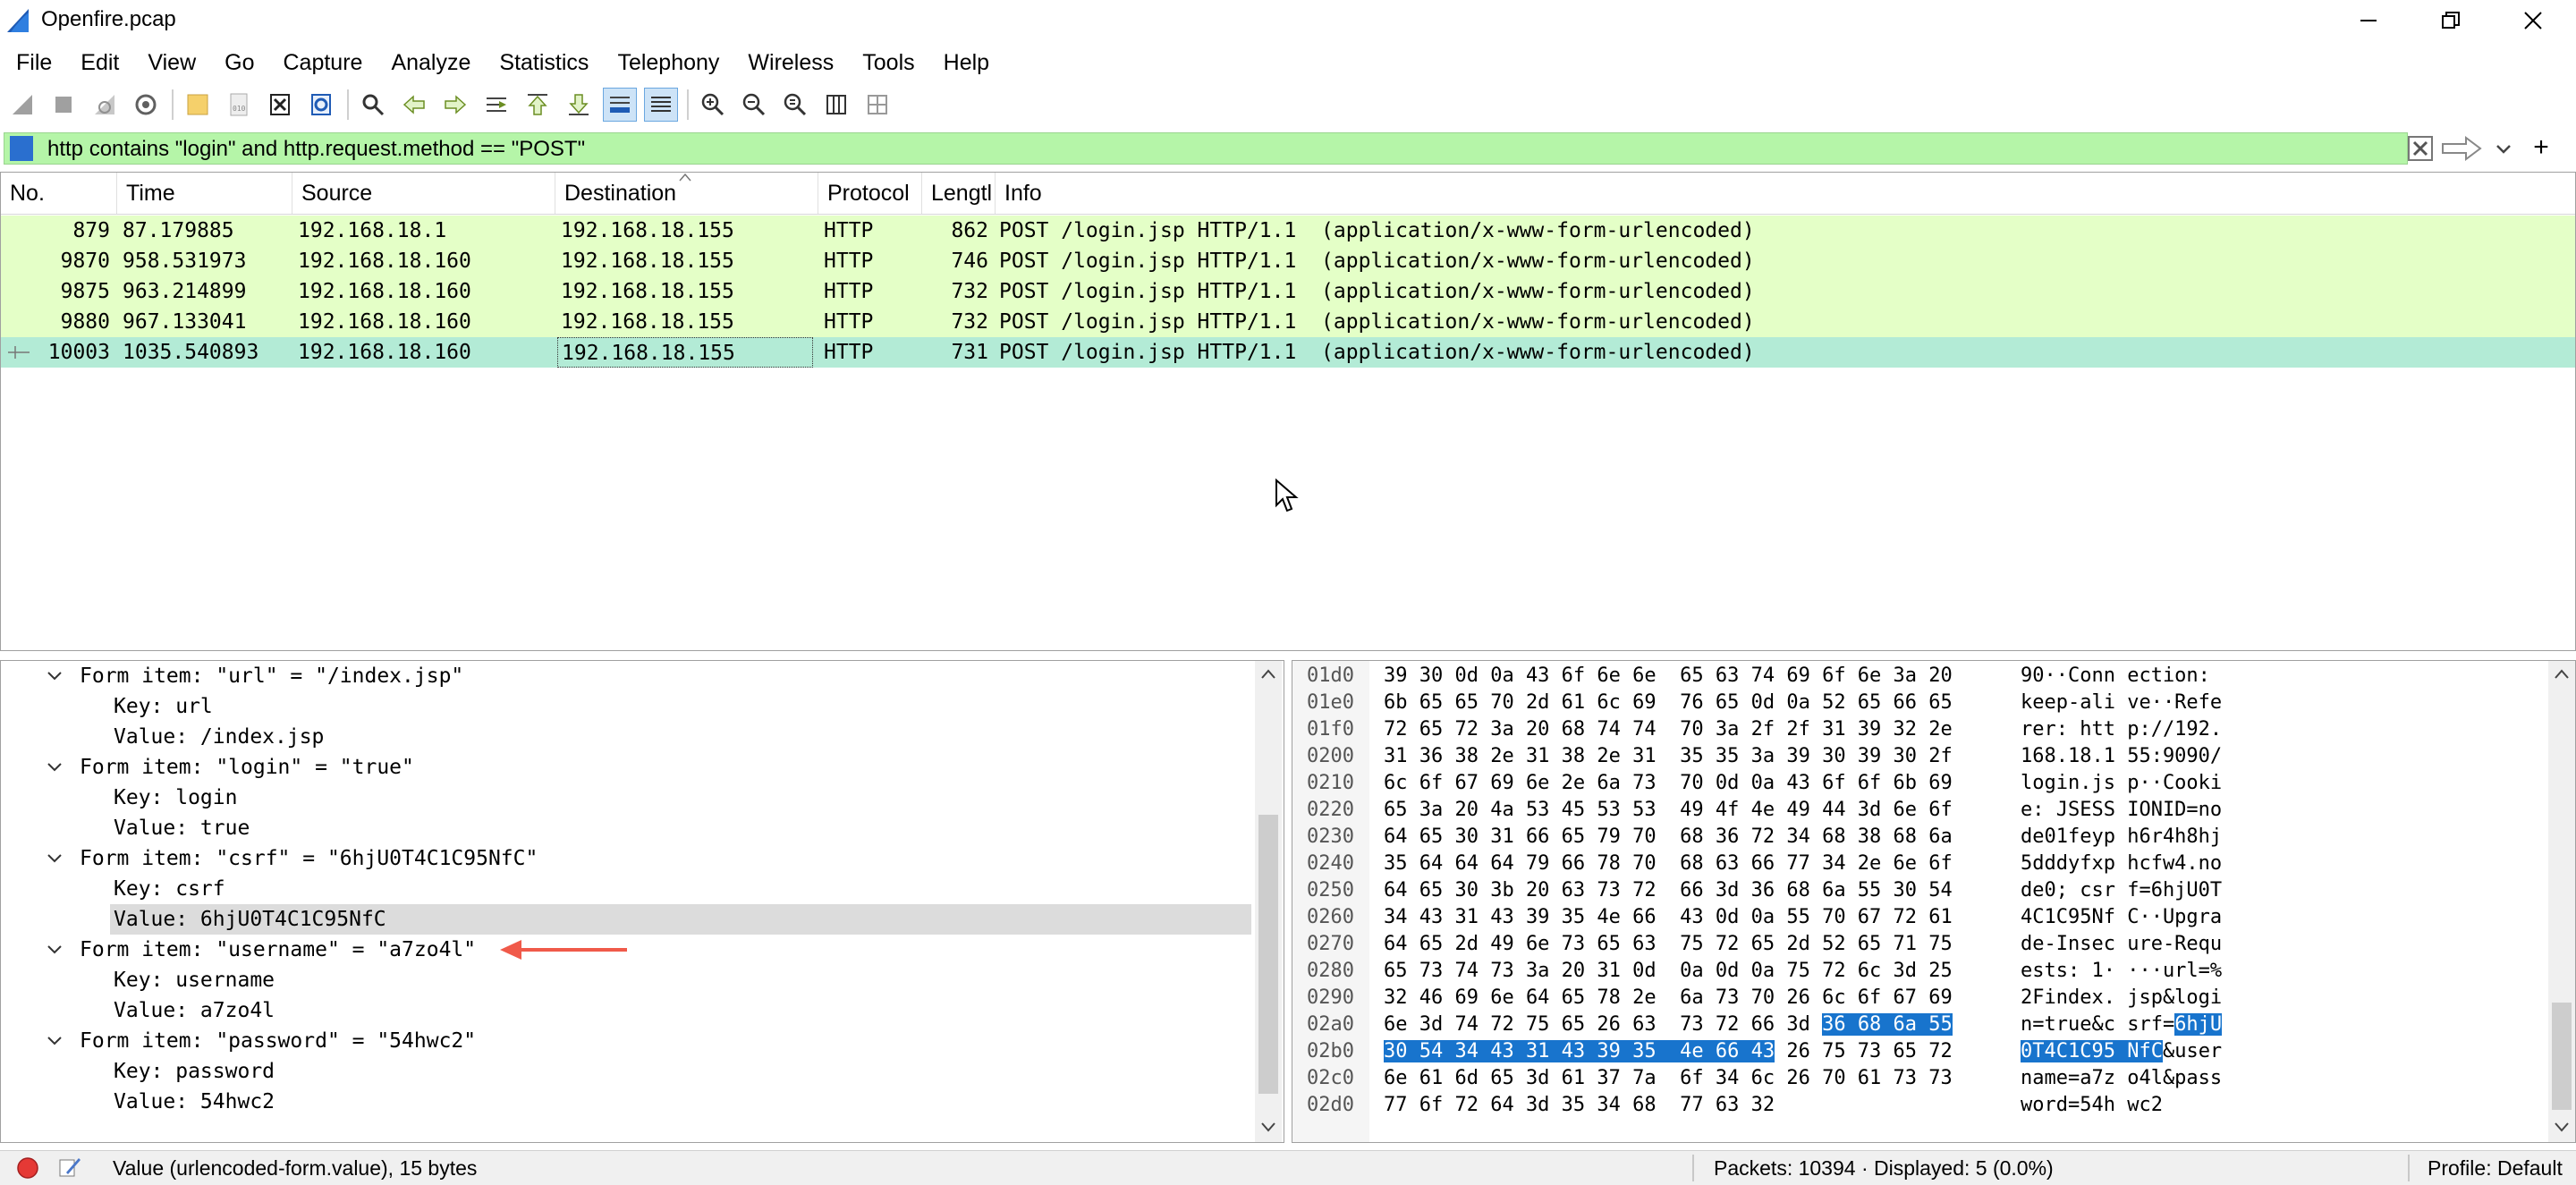 This screenshot has width=2576, height=1185. What do you see at coordinates (105, 105) in the screenshot?
I see `restart-capture-button` at bounding box center [105, 105].